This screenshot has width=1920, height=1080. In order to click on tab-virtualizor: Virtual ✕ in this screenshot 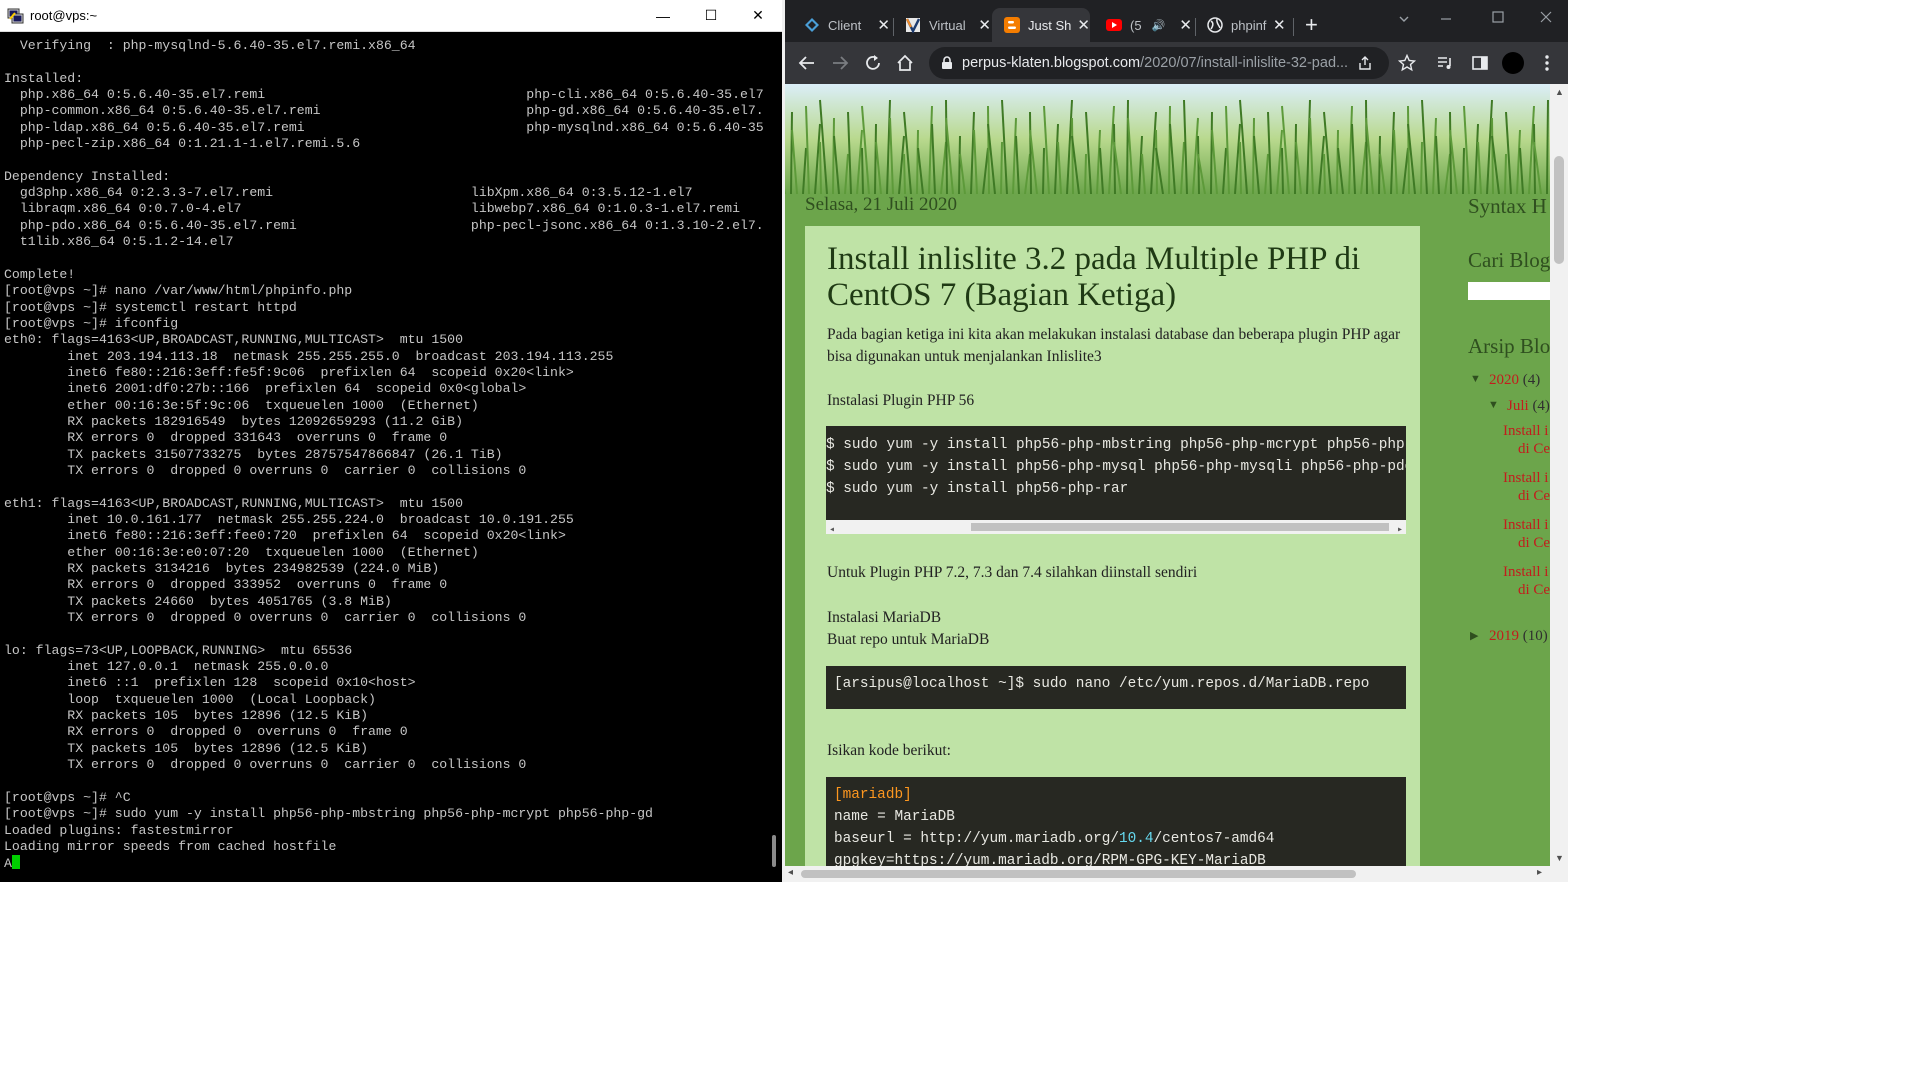, I will do `click(941, 25)`.